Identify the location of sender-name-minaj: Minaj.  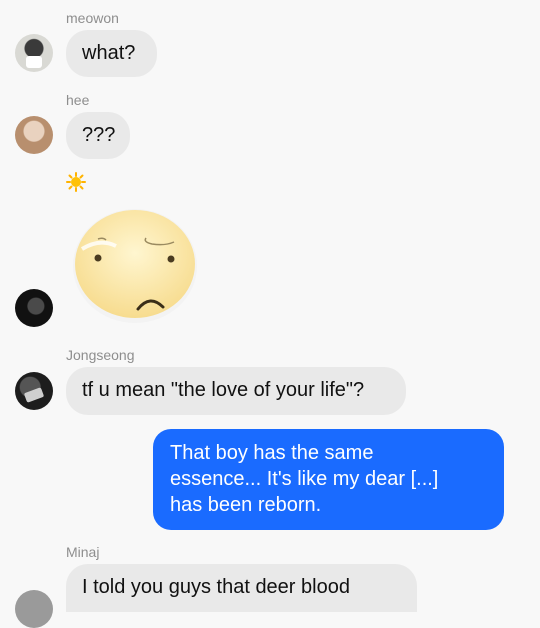
(83, 552).